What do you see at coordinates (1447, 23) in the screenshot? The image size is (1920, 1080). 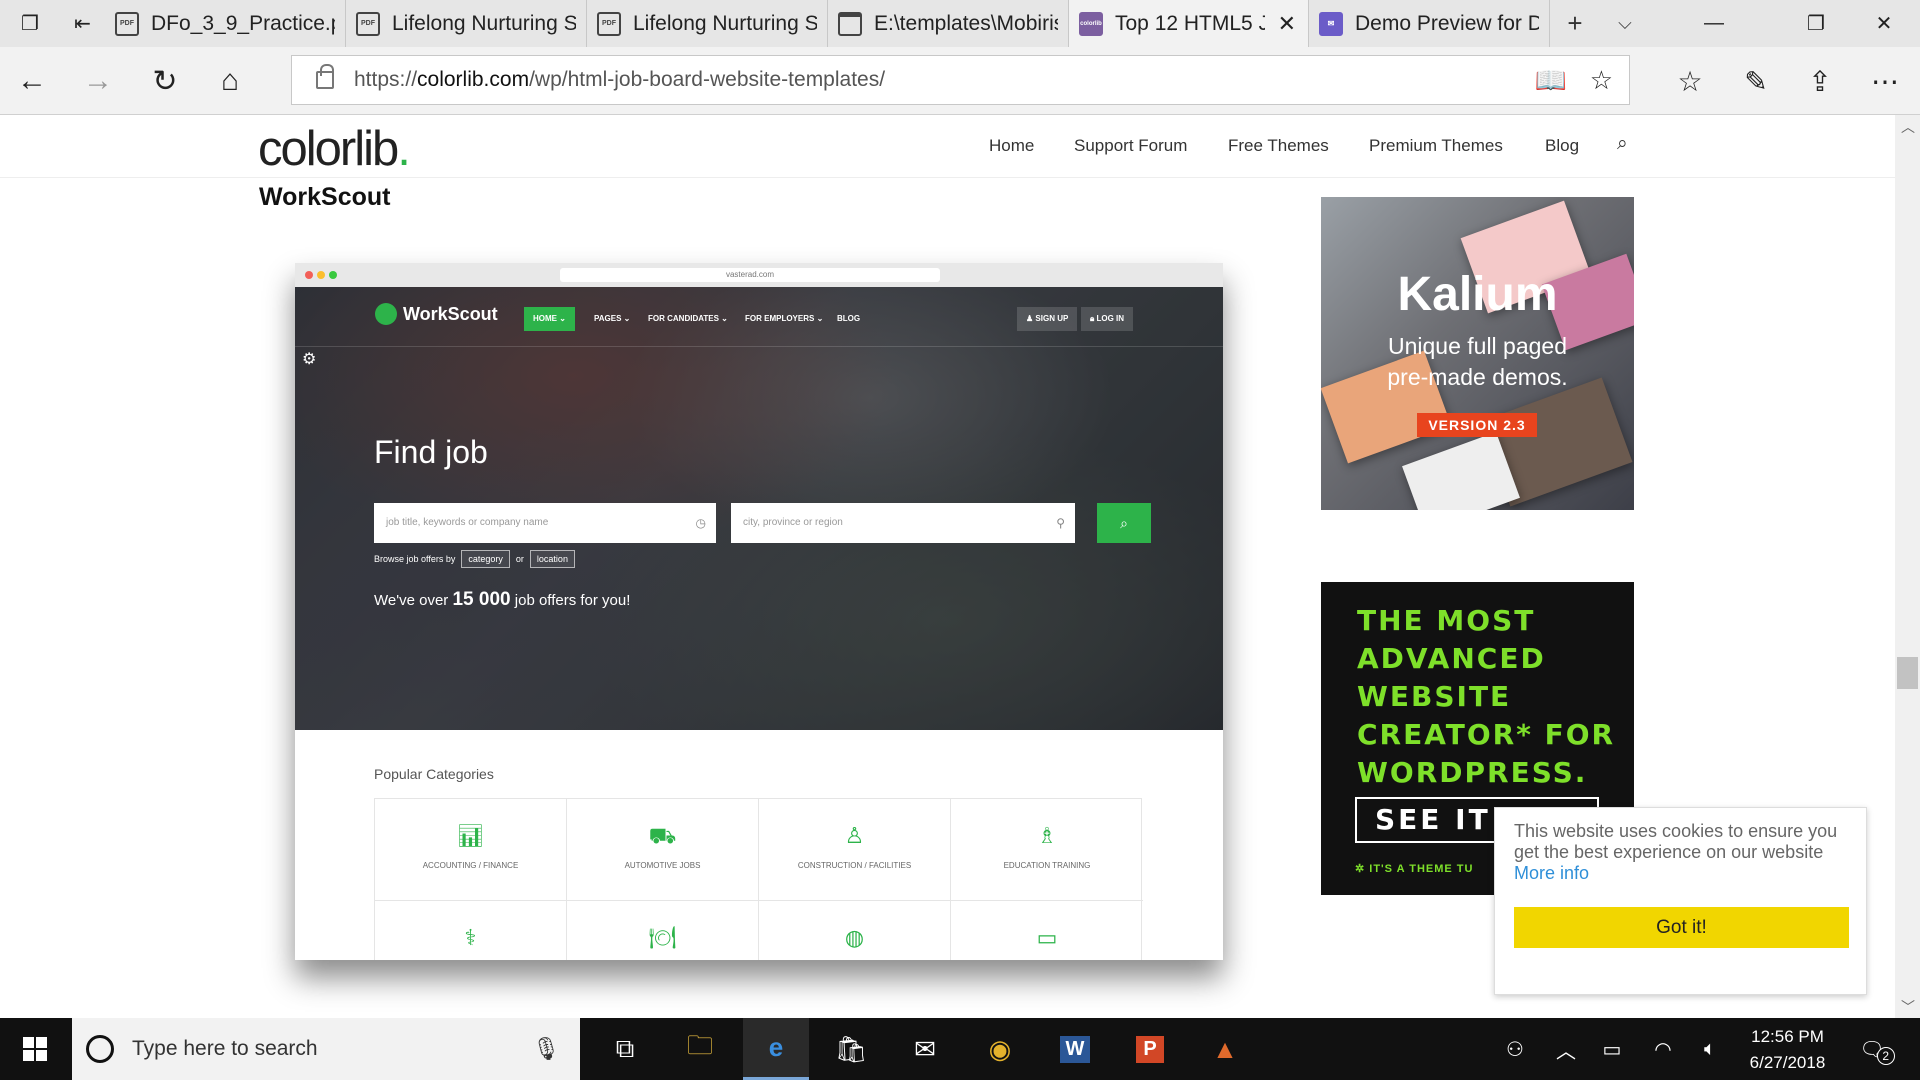 I see `tab-label: Demo Preview for Di` at bounding box center [1447, 23].